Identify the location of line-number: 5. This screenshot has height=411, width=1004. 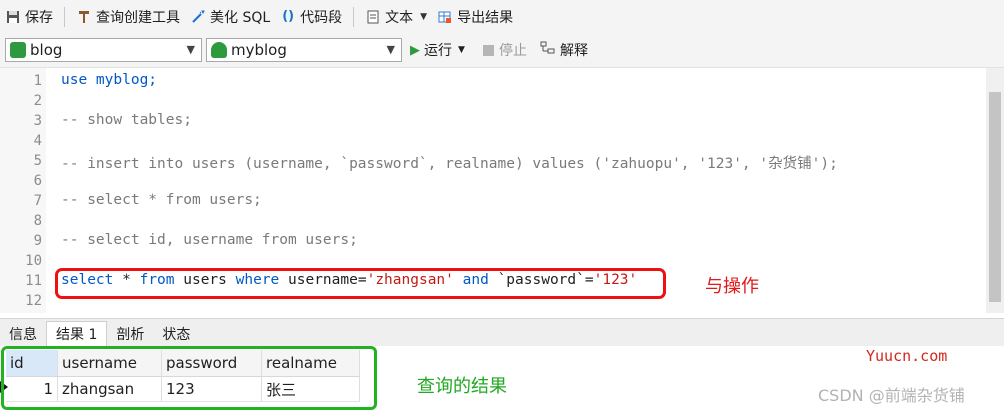
(37, 161).